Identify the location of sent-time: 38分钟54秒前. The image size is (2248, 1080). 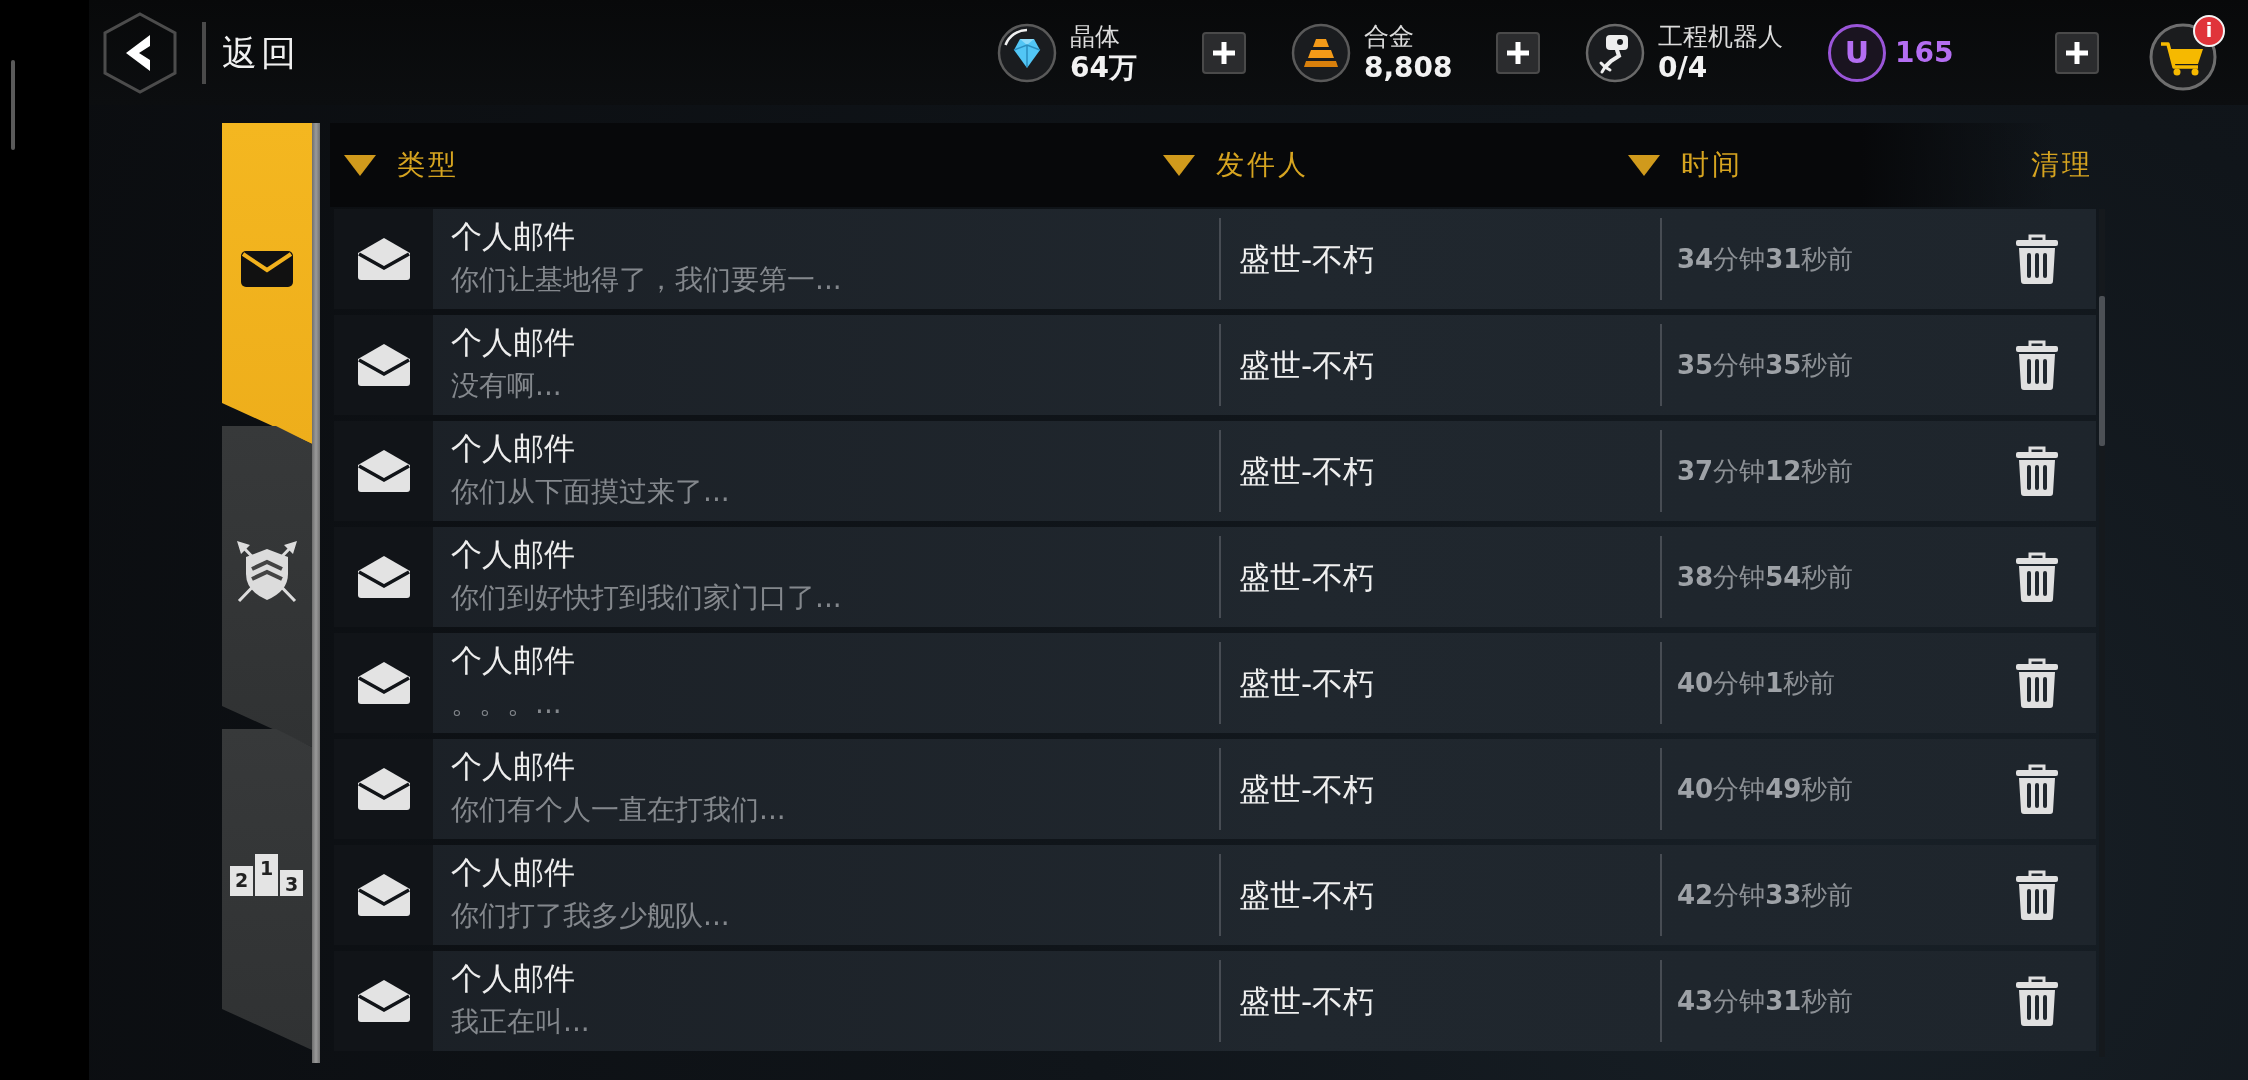
(1765, 577).